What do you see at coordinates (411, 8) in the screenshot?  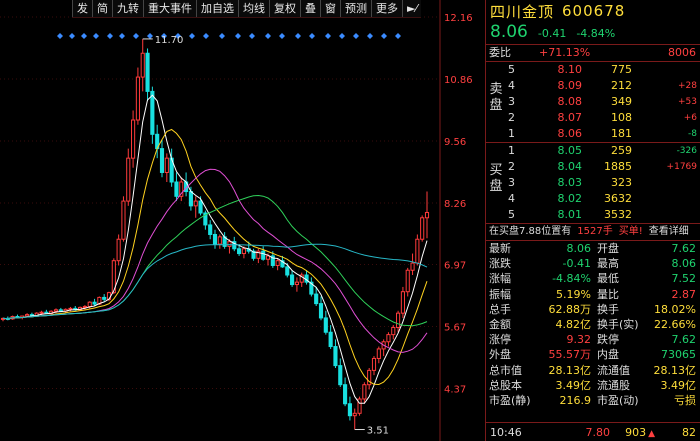 I see `step-arrow-icon: ►⁄` at bounding box center [411, 8].